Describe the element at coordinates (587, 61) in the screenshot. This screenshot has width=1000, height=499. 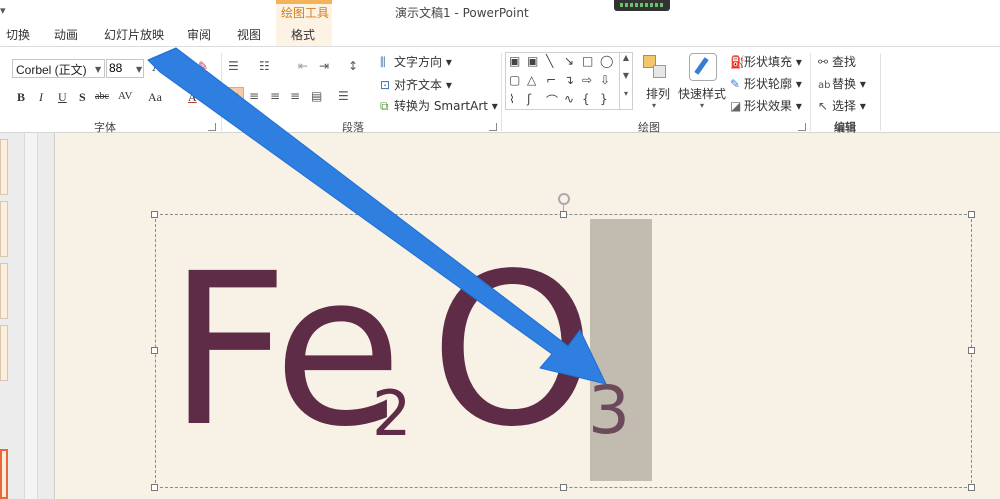
I see `rectangle-shape-icon: □` at that location.